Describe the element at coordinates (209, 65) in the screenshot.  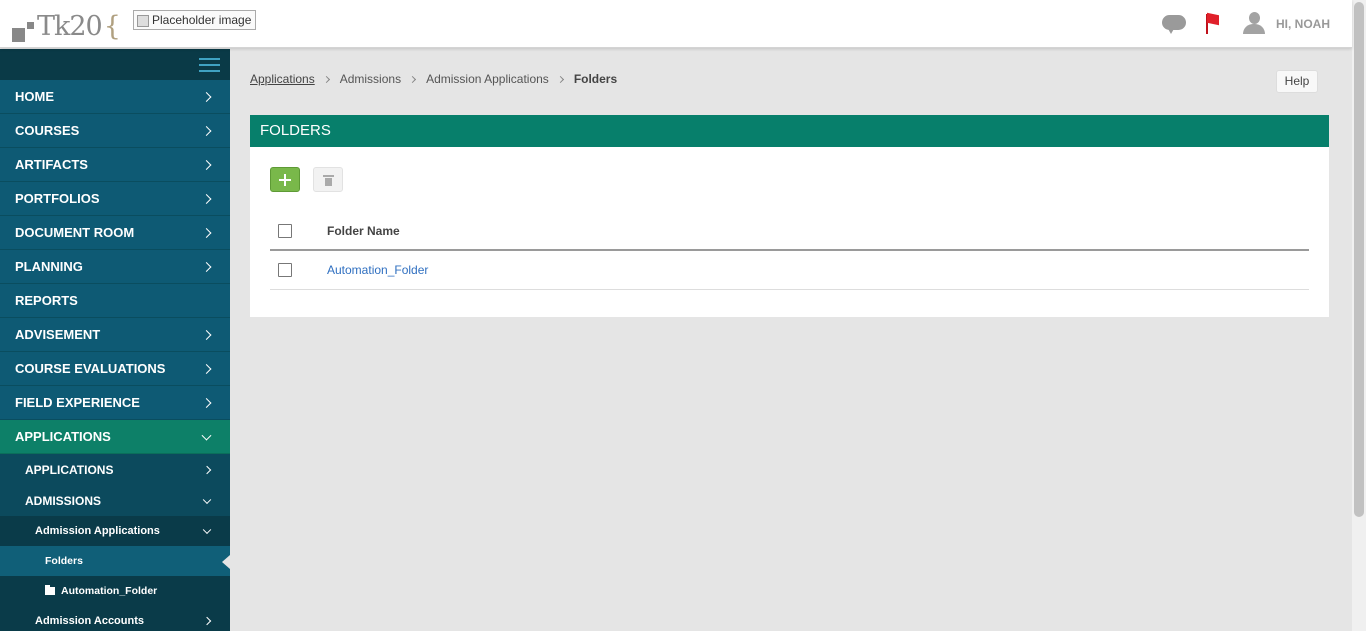
I see `hamburger-menu-icon` at that location.